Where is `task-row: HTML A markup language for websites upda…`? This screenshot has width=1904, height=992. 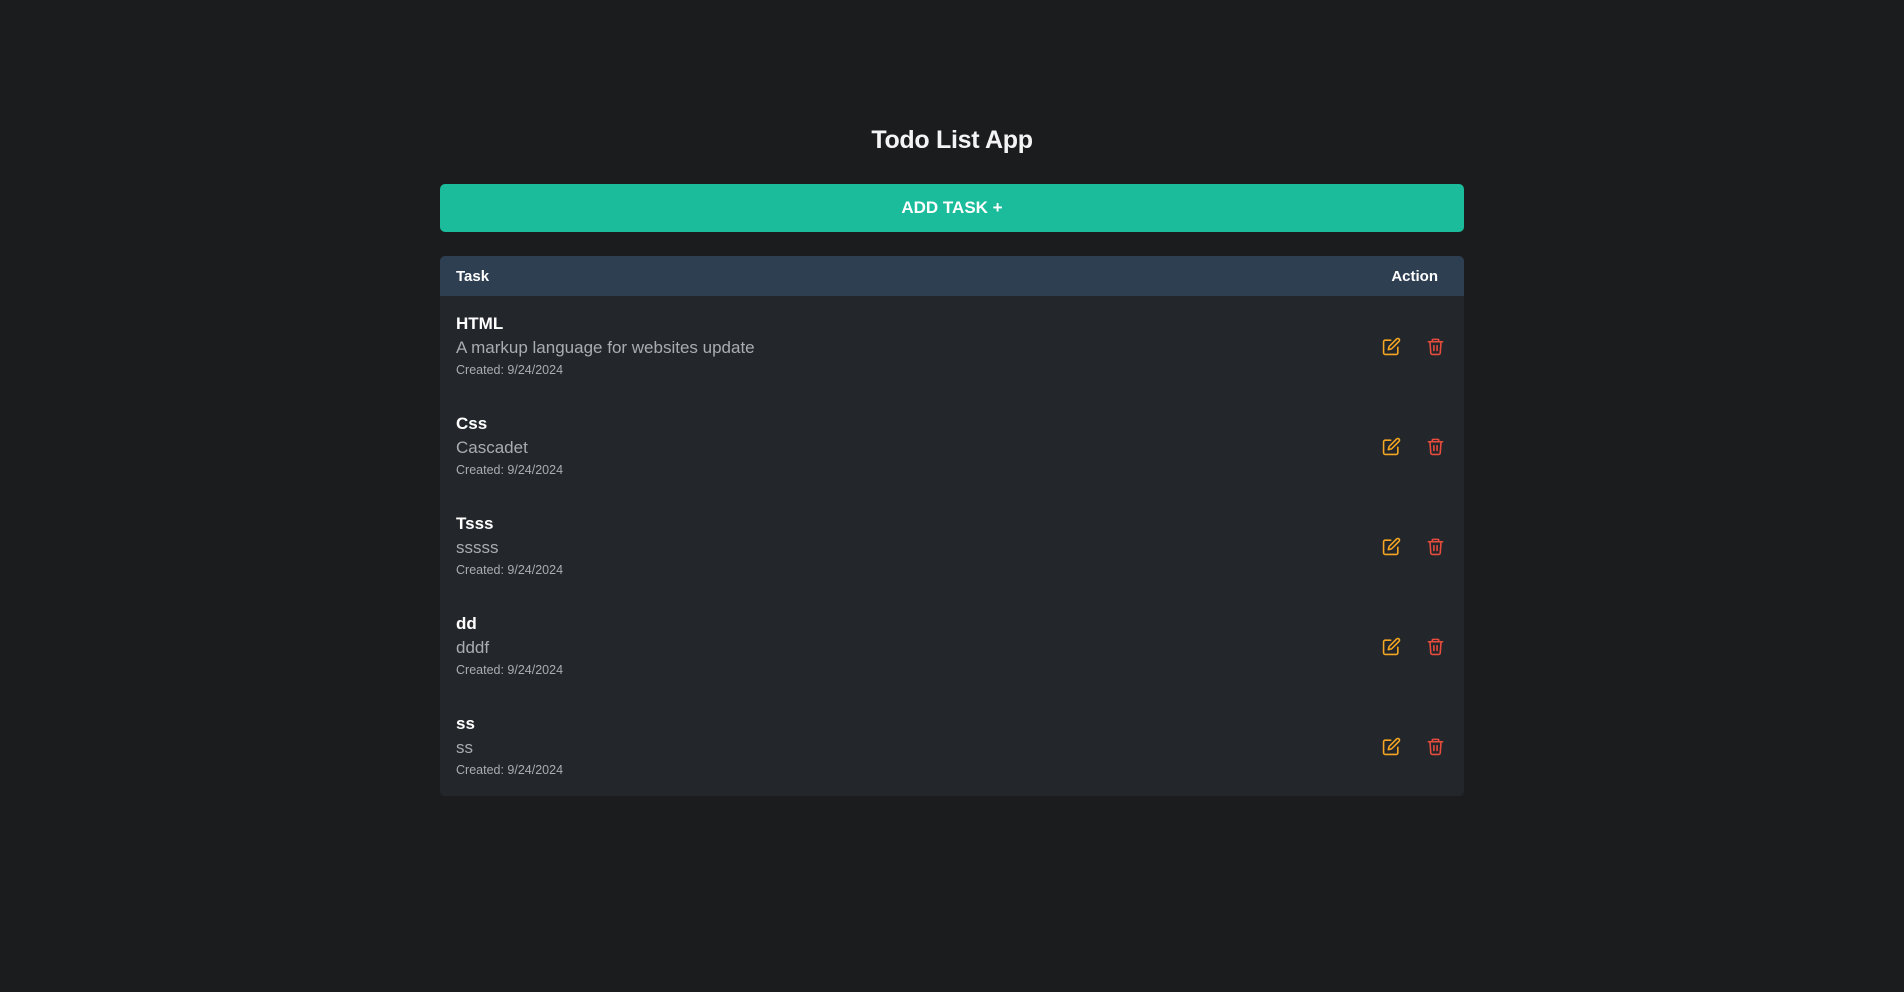 task-row: HTML A markup language for websites upda… is located at coordinates (952, 346).